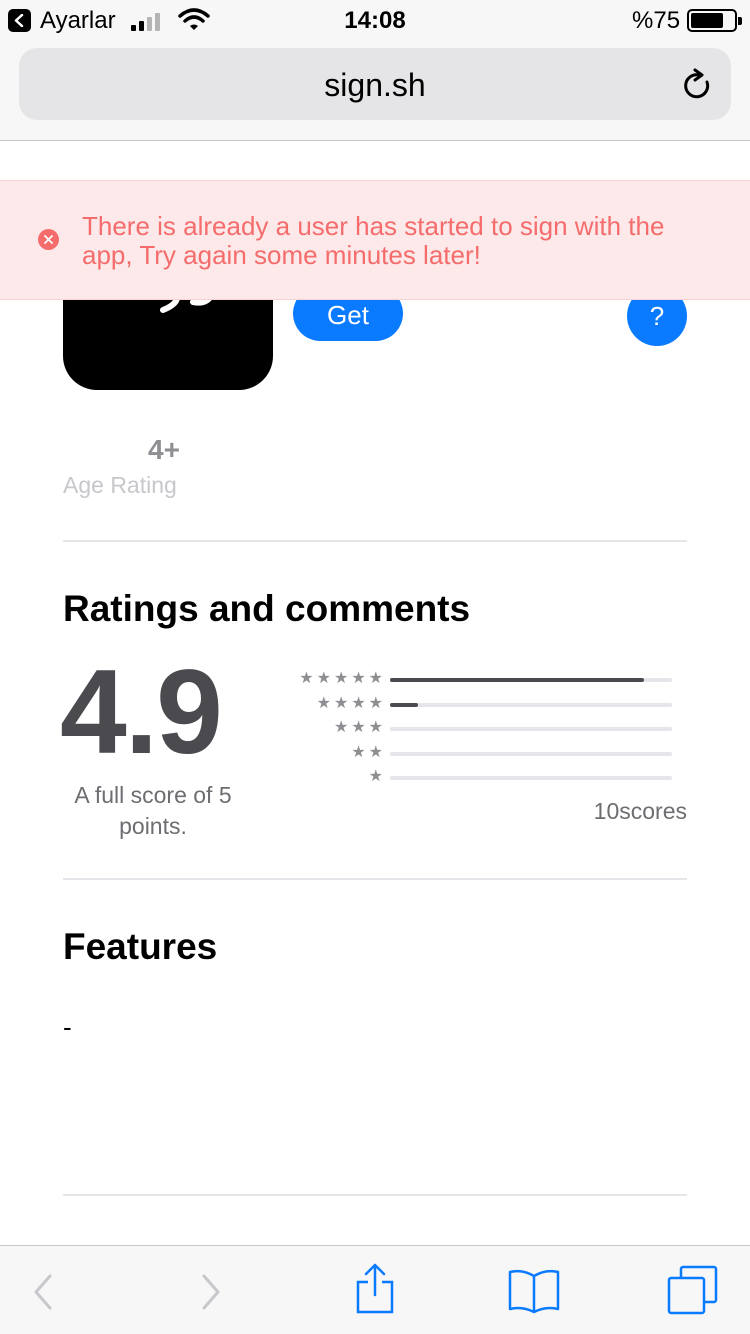 Image resolution: width=750 pixels, height=1334 pixels. What do you see at coordinates (67, 1027) in the screenshot?
I see `features-text: -` at bounding box center [67, 1027].